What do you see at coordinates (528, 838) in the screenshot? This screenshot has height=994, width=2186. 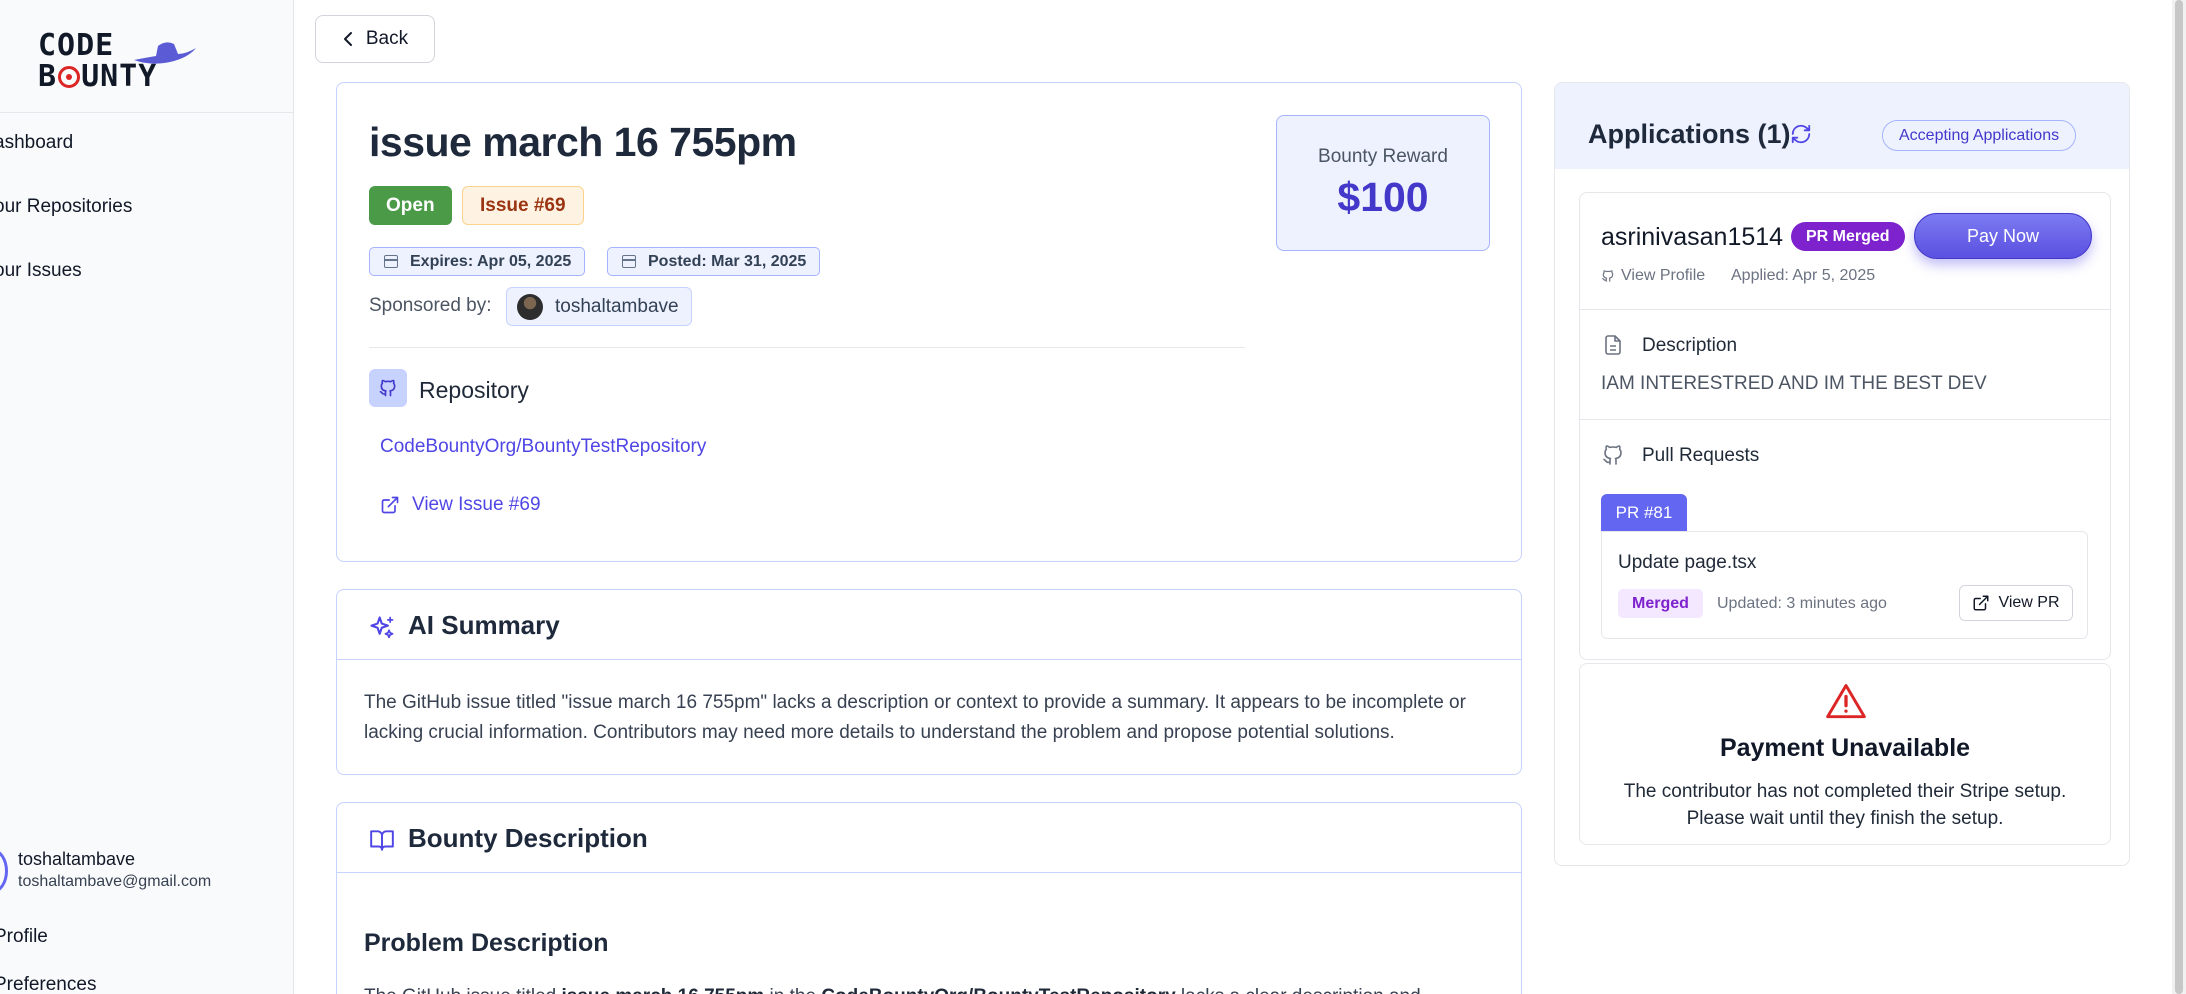 I see `bounty-description-title: Bounty Description` at bounding box center [528, 838].